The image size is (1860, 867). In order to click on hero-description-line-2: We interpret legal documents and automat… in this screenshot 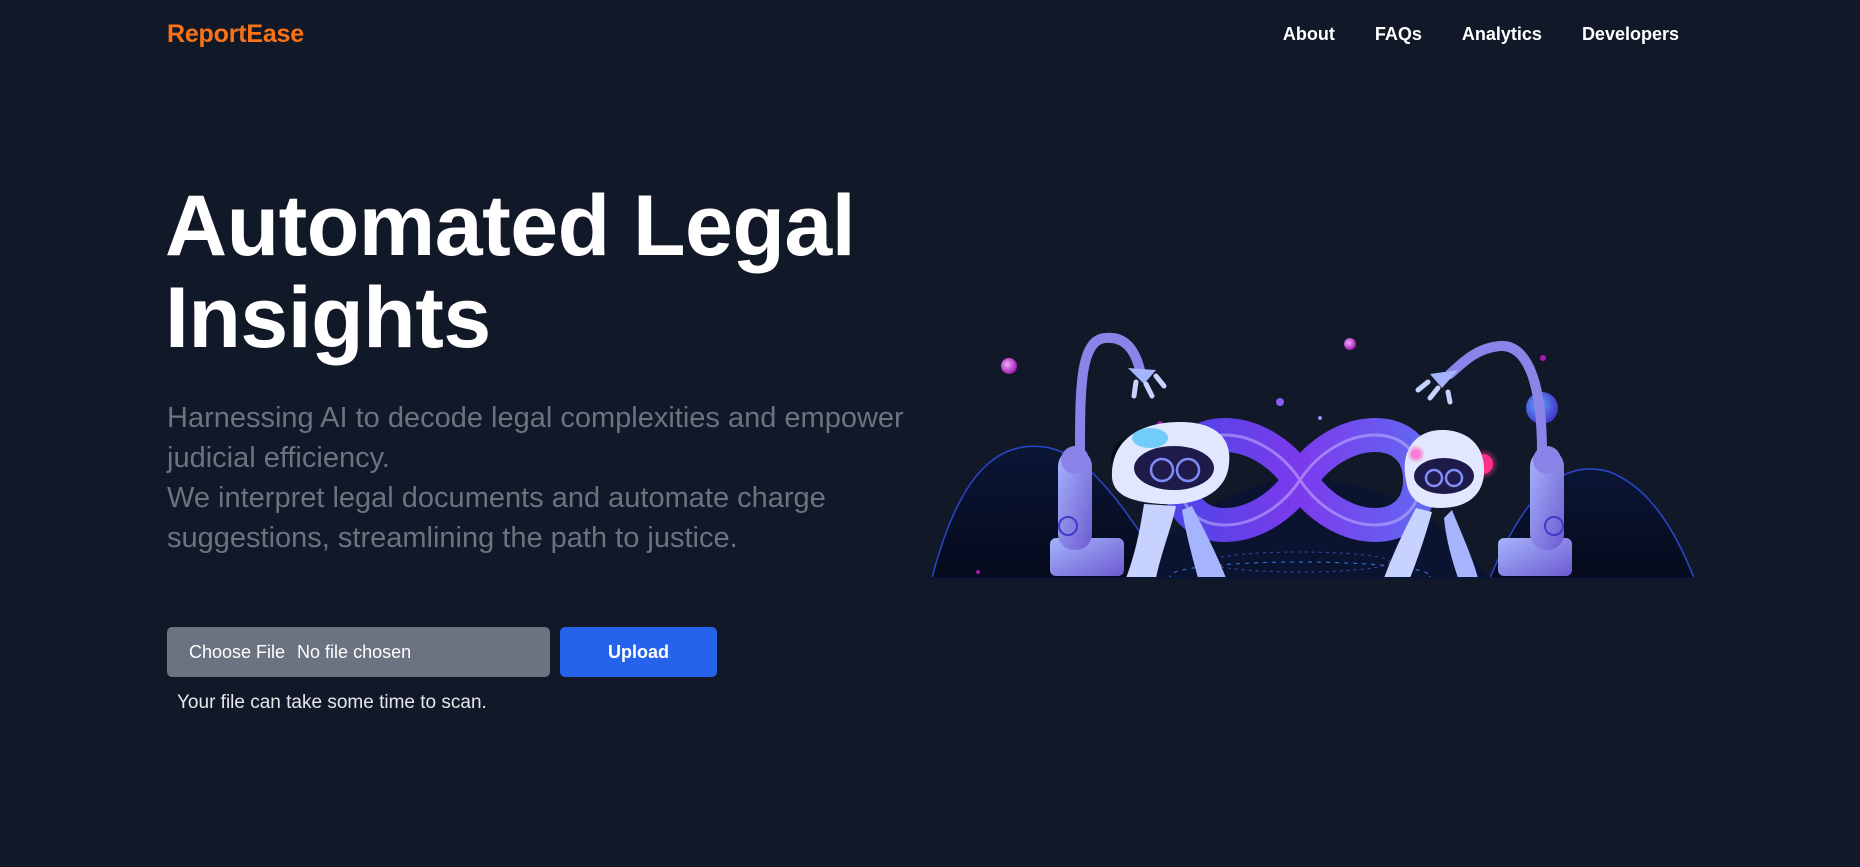, I will do `click(496, 518)`.